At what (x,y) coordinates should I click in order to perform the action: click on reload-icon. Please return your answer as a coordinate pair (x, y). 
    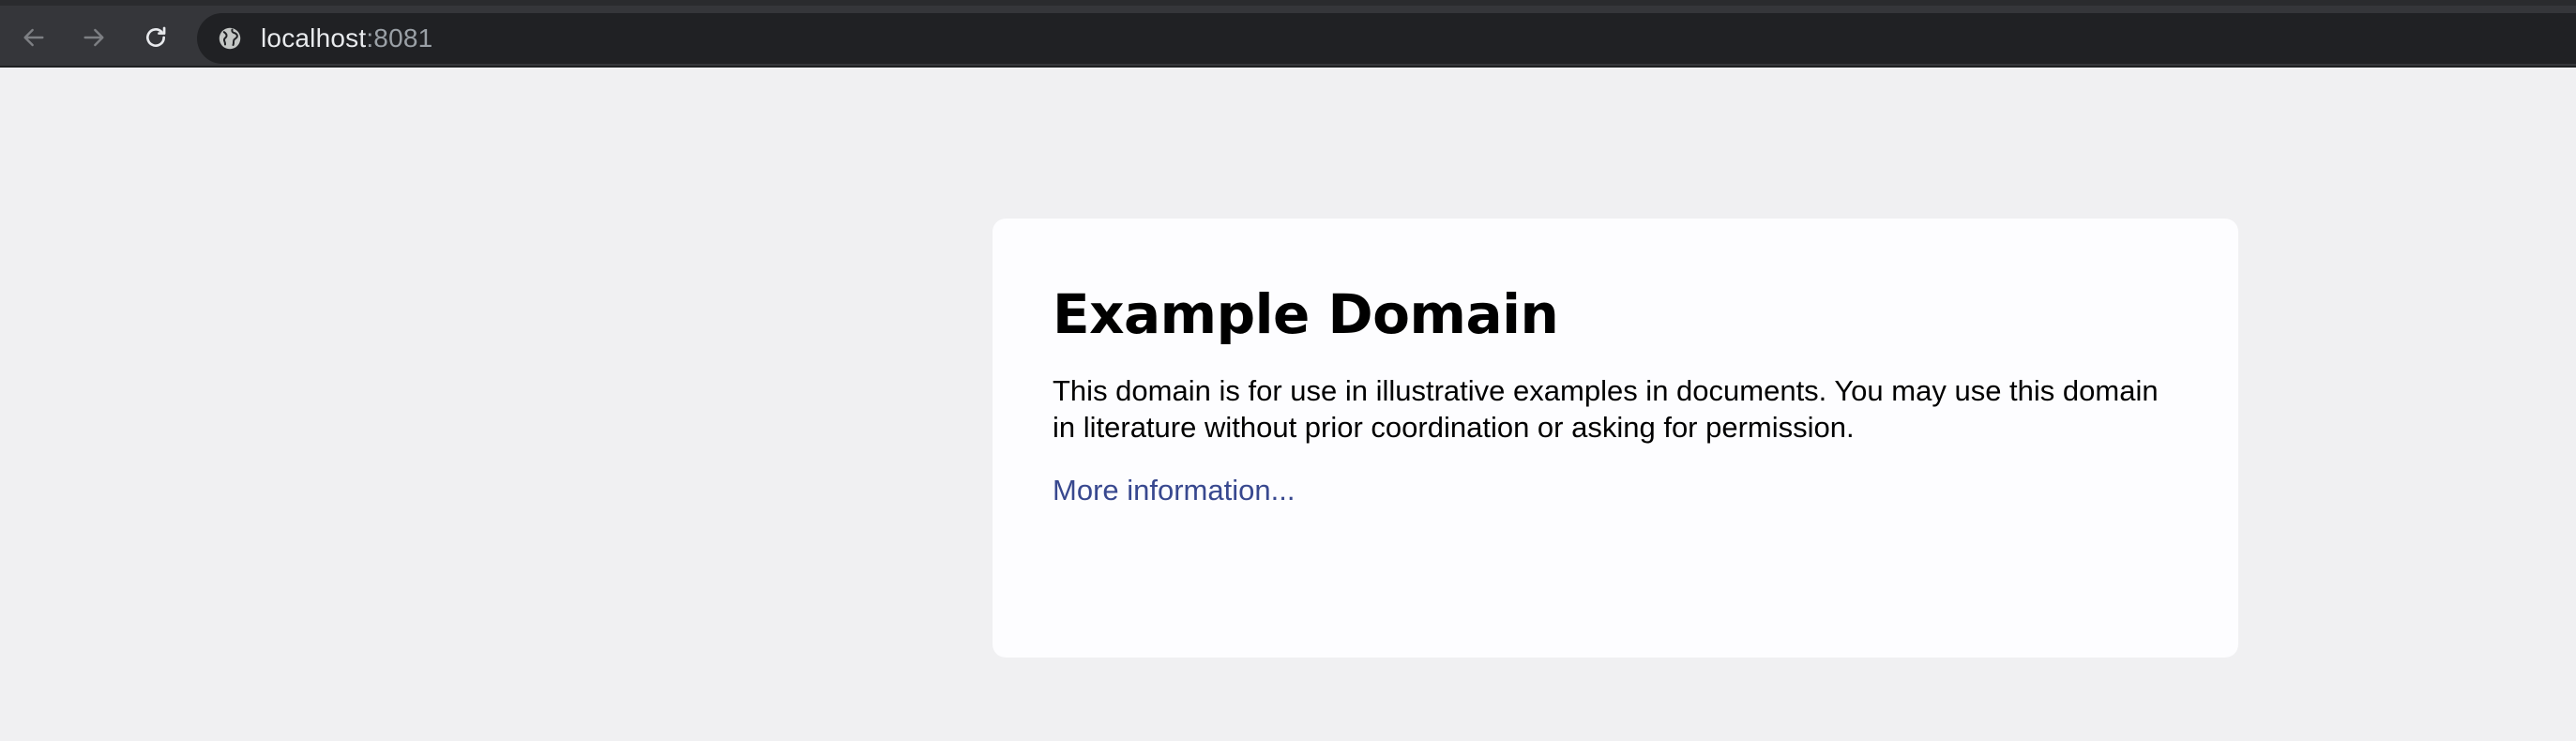
    Looking at the image, I should click on (156, 36).